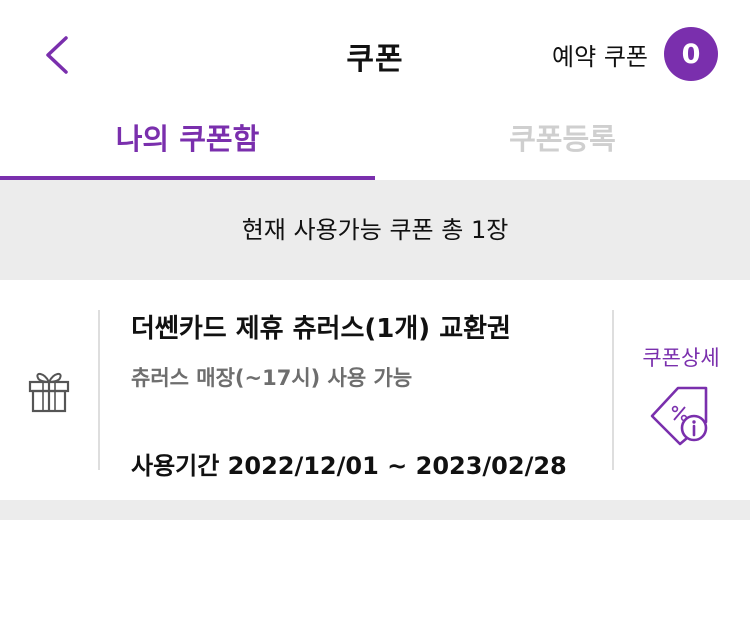 The image size is (750, 617). I want to click on coupon-detail-label: 쿠폰상세, so click(681, 358).